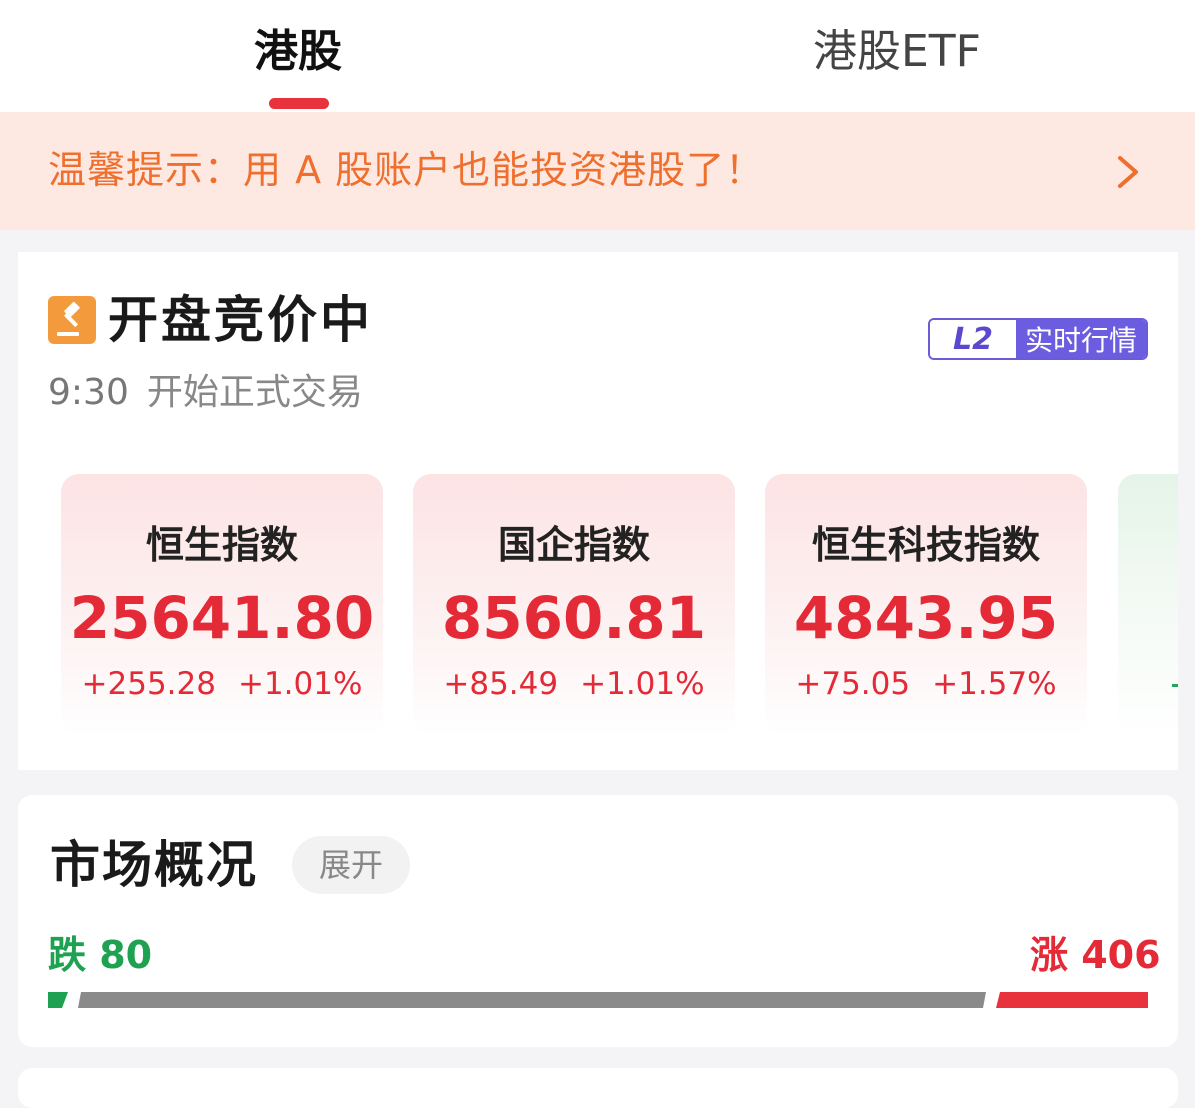  What do you see at coordinates (598, 1088) in the screenshot?
I see `next-section-card` at bounding box center [598, 1088].